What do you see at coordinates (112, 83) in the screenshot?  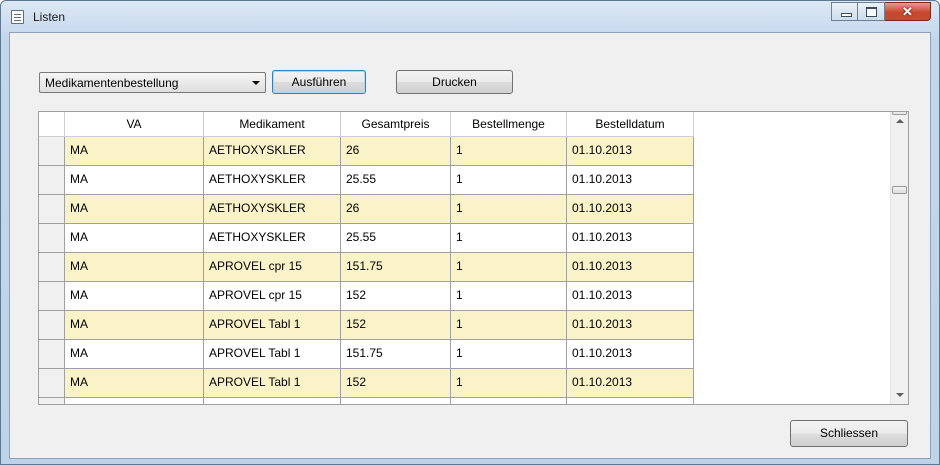 I see `list-select-value: Medikamentenbestellung` at bounding box center [112, 83].